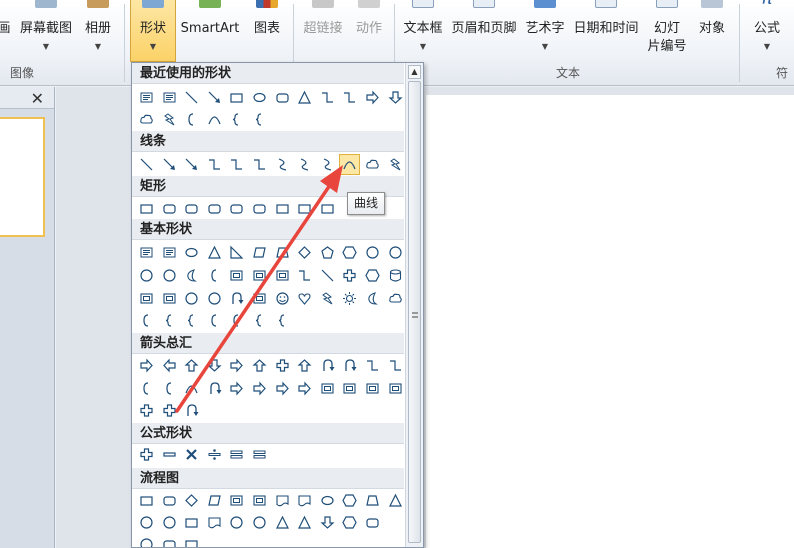 Image resolution: width=794 pixels, height=548 pixels. What do you see at coordinates (259, 365) in the screenshot?
I see `arrowU-shape-icon` at bounding box center [259, 365].